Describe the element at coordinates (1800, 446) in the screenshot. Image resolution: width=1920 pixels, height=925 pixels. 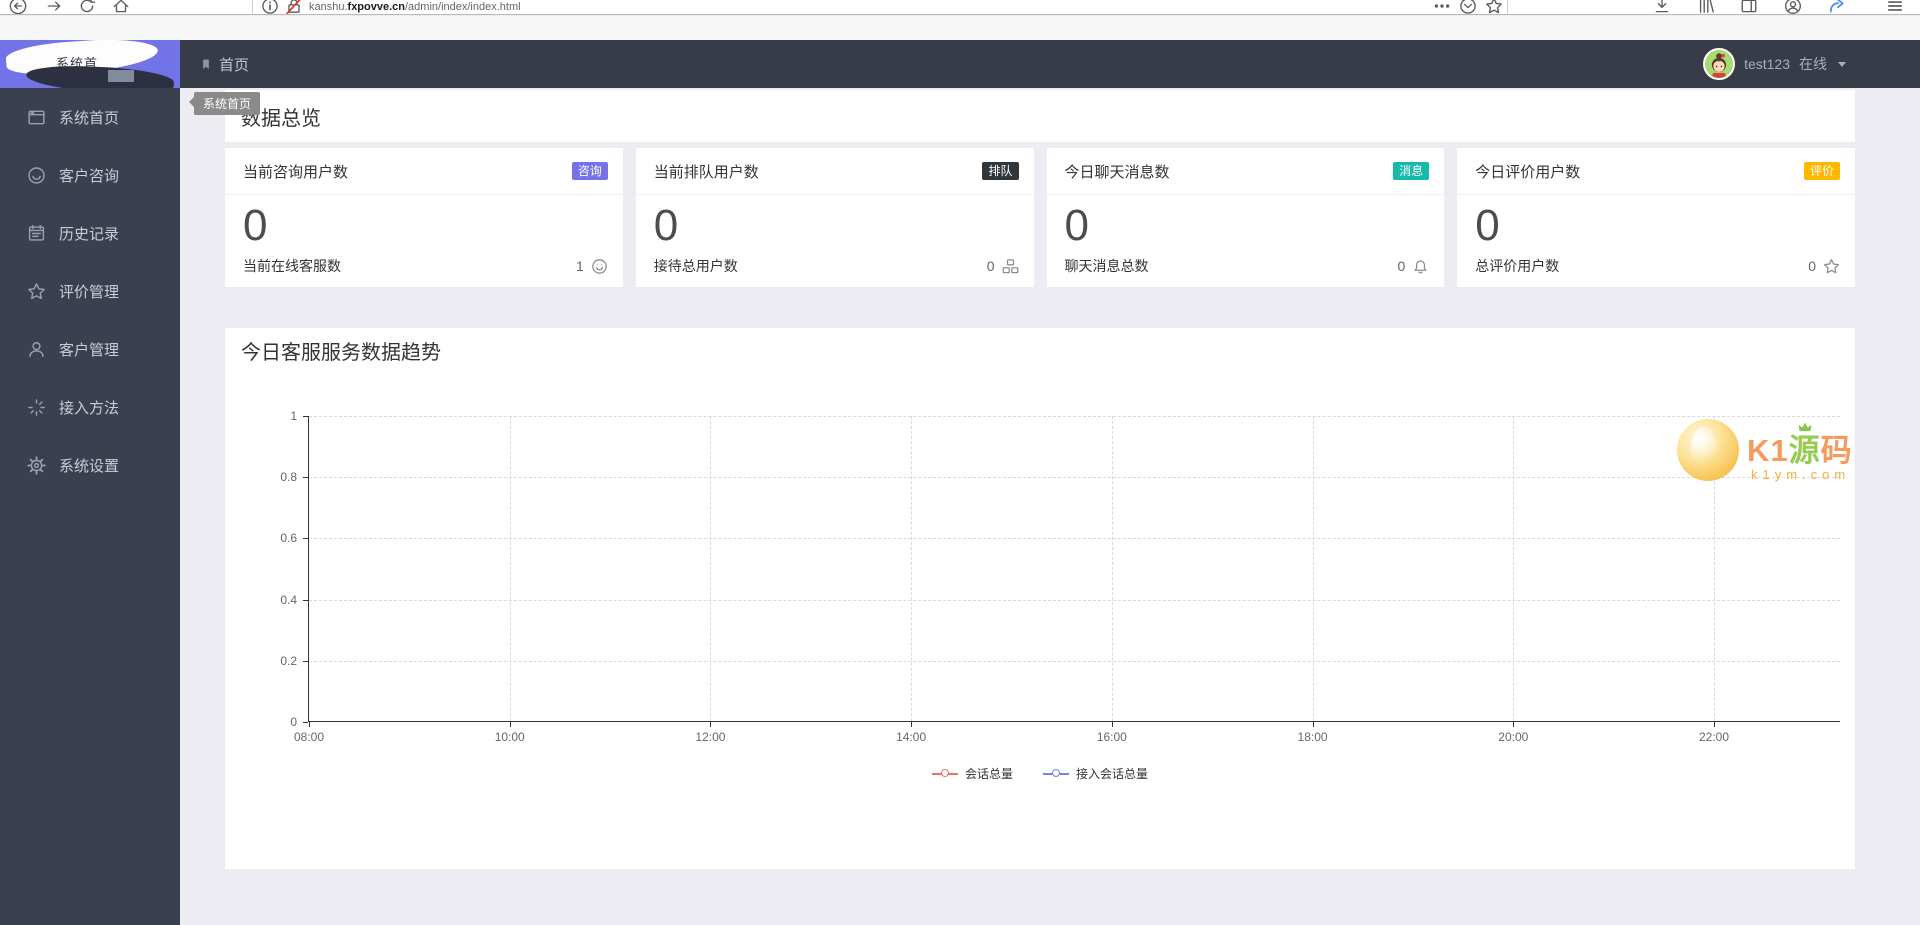
I see `watermark-brand: K1 源码` at that location.